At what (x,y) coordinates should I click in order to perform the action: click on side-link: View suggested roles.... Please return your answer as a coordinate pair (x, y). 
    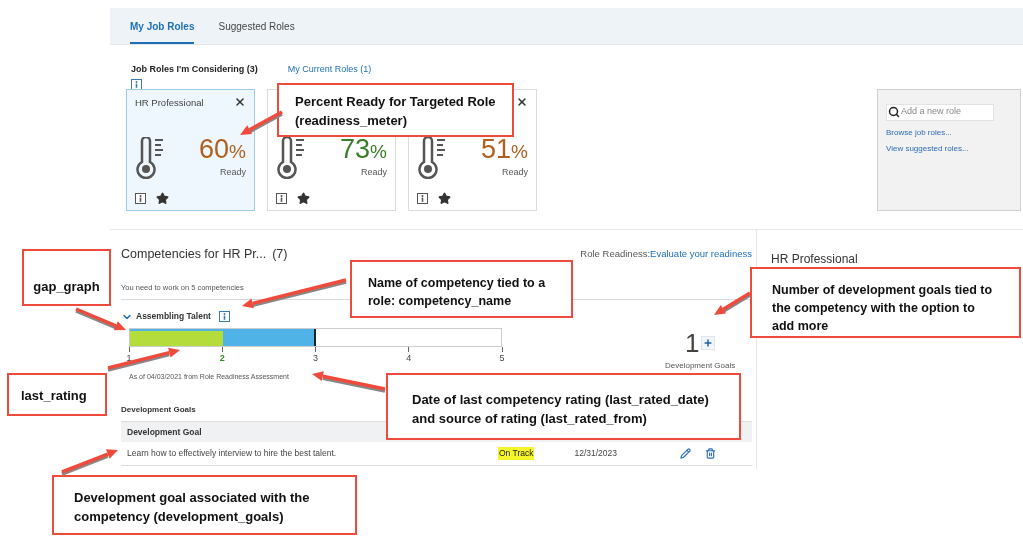
    Looking at the image, I should click on (949, 148).